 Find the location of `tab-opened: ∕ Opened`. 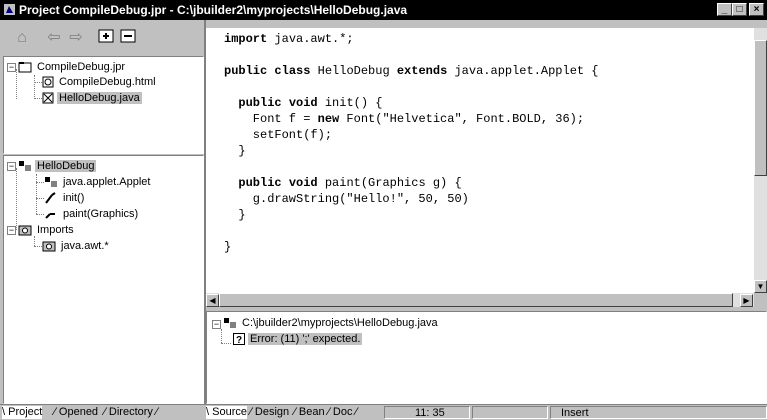

tab-opened: ∕ Opened is located at coordinates (76, 412).